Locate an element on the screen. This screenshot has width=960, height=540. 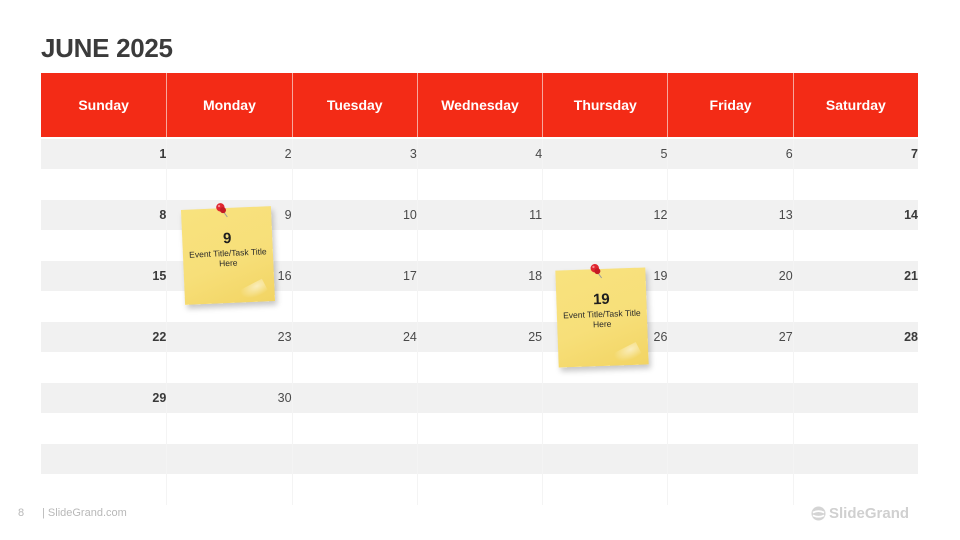
weekday-wednesday: Wednesday is located at coordinates (479, 105).